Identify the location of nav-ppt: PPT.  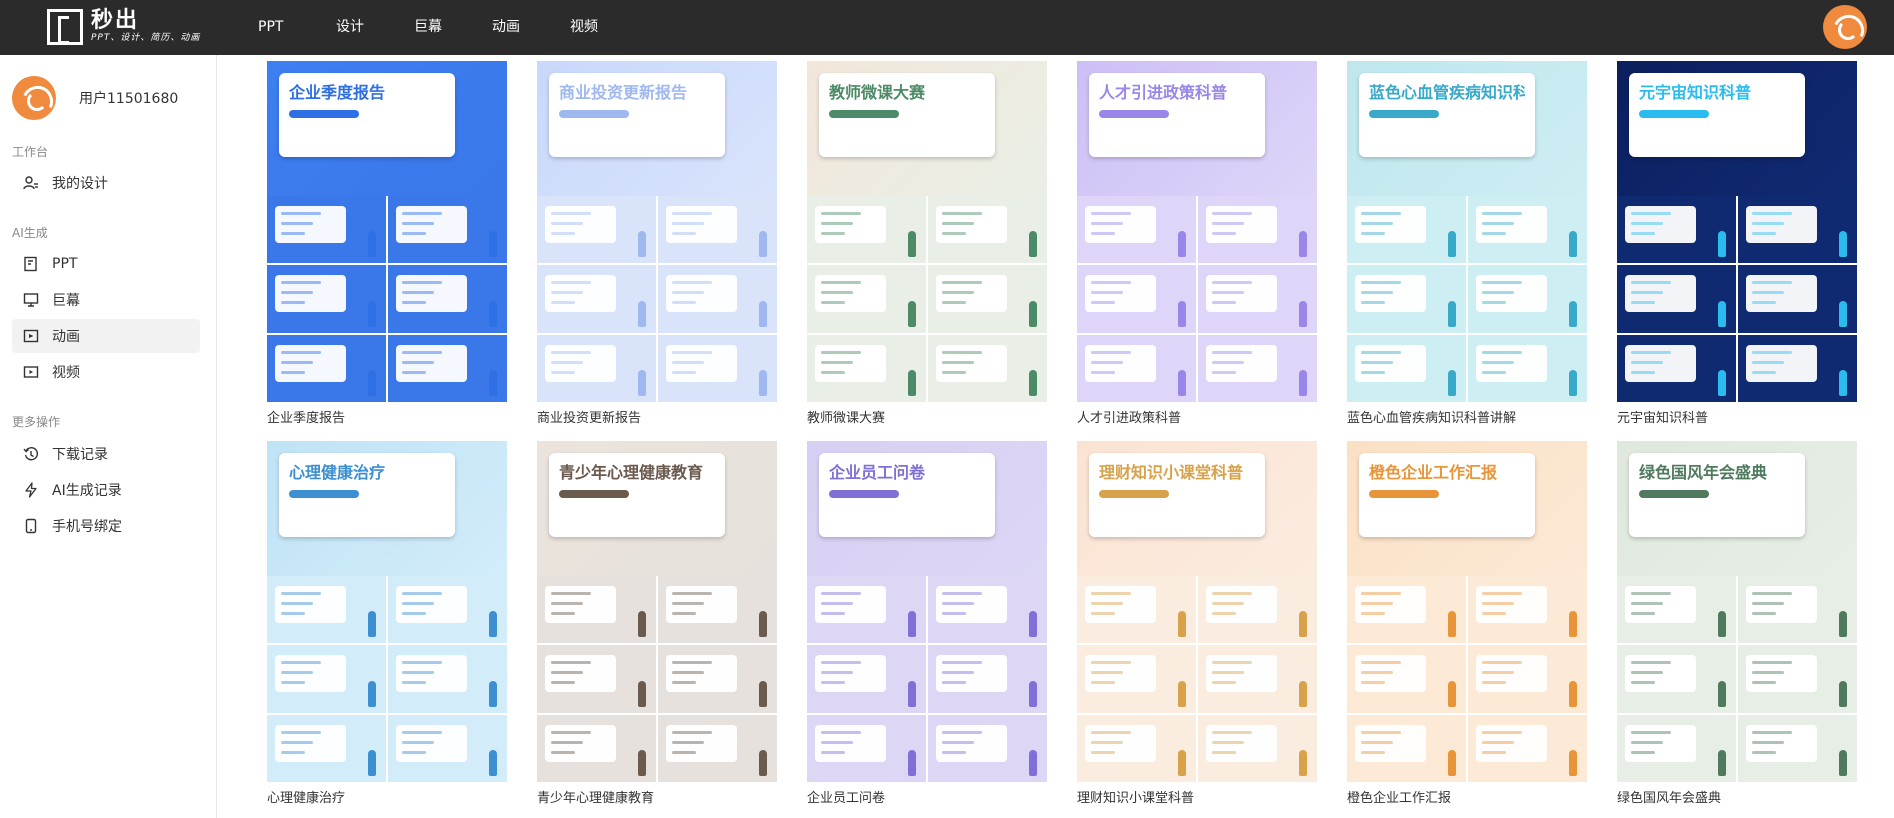
(279, 27).